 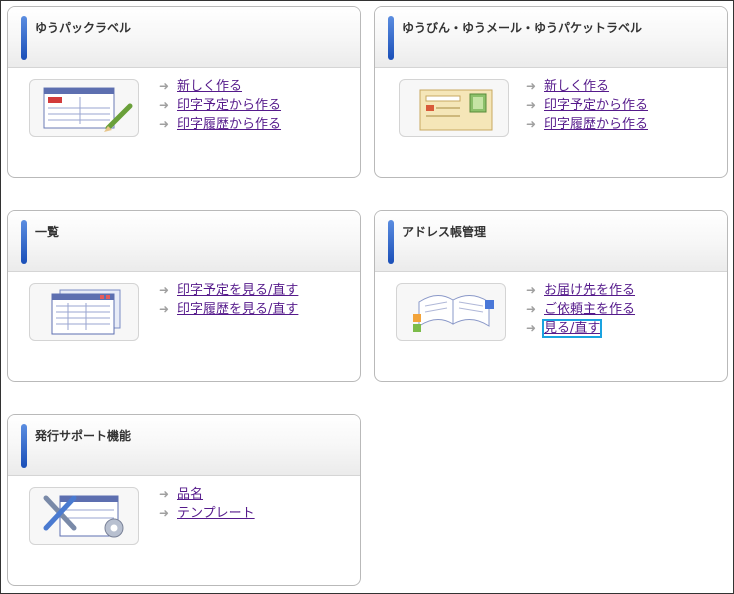 I want to click on panel-header: 一覧, so click(x=184, y=241).